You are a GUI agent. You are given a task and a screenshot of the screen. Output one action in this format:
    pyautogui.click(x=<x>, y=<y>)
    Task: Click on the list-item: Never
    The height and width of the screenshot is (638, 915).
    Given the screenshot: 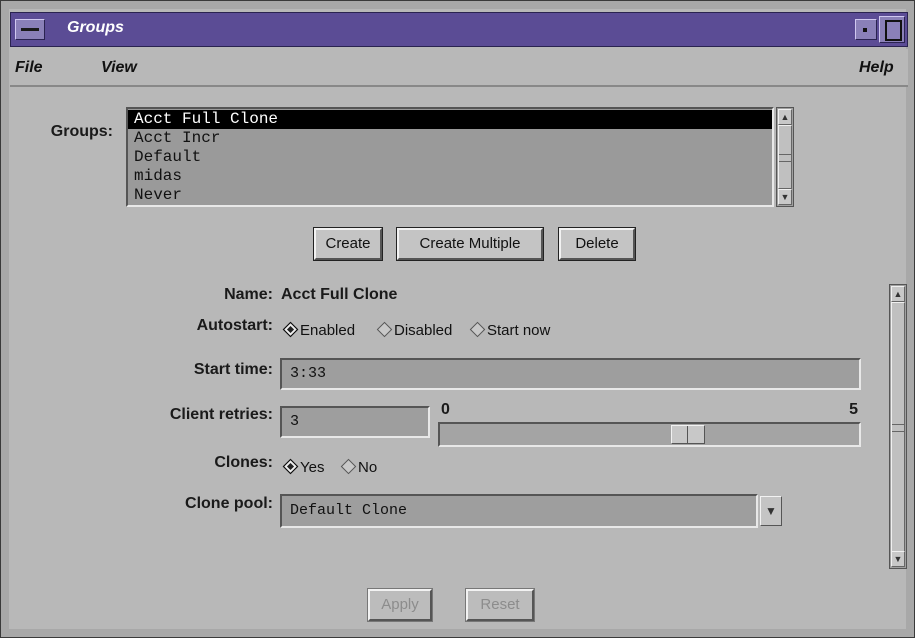 What is the action you would take?
    pyautogui.click(x=450, y=195)
    